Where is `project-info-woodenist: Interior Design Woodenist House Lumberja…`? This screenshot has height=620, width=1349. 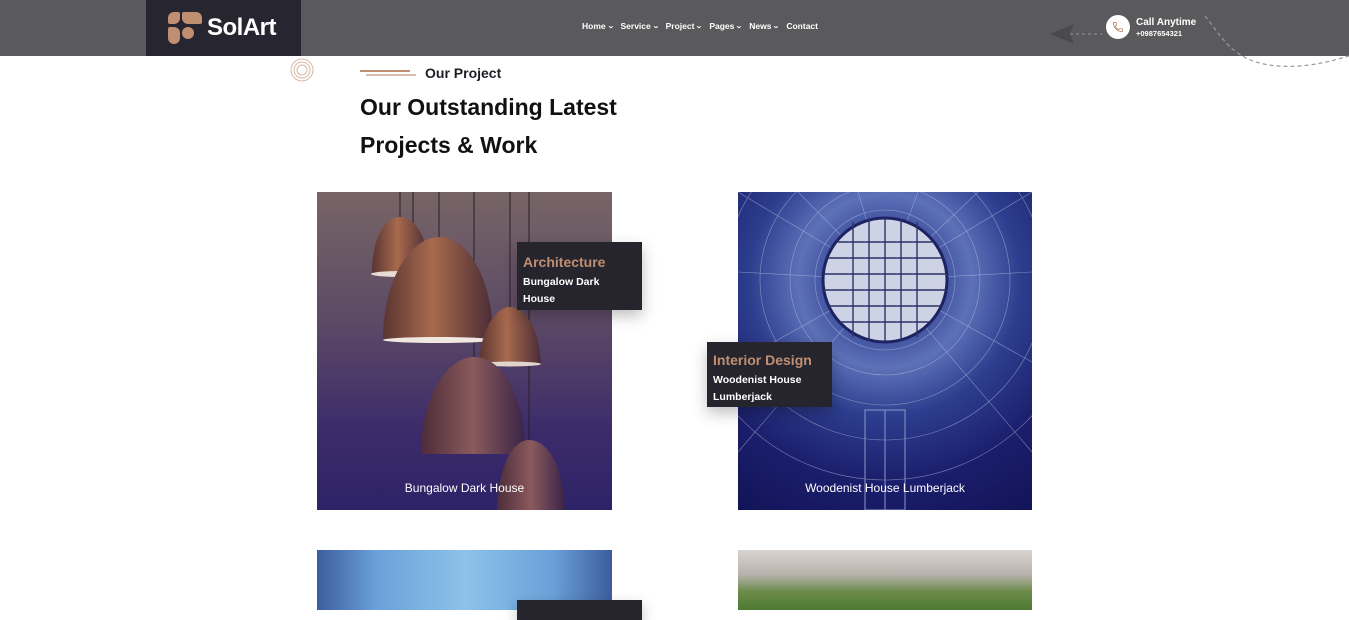
project-info-woodenist: Interior Design Woodenist House Lumberja… is located at coordinates (769, 374).